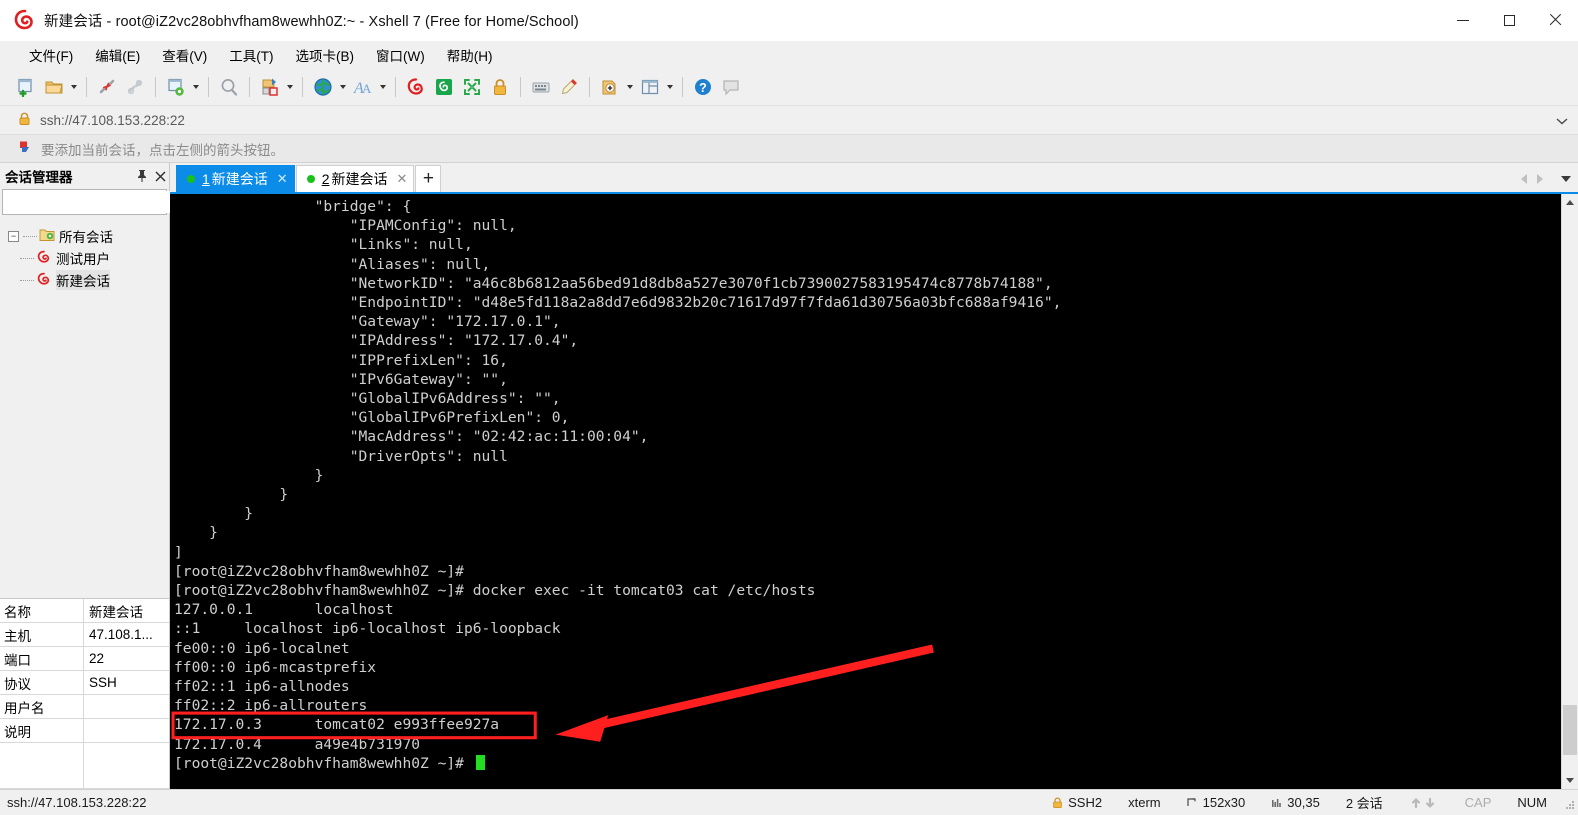 This screenshot has width=1578, height=815. What do you see at coordinates (1085, 802) in the screenshot?
I see `status-protocol-label: SSH2` at bounding box center [1085, 802].